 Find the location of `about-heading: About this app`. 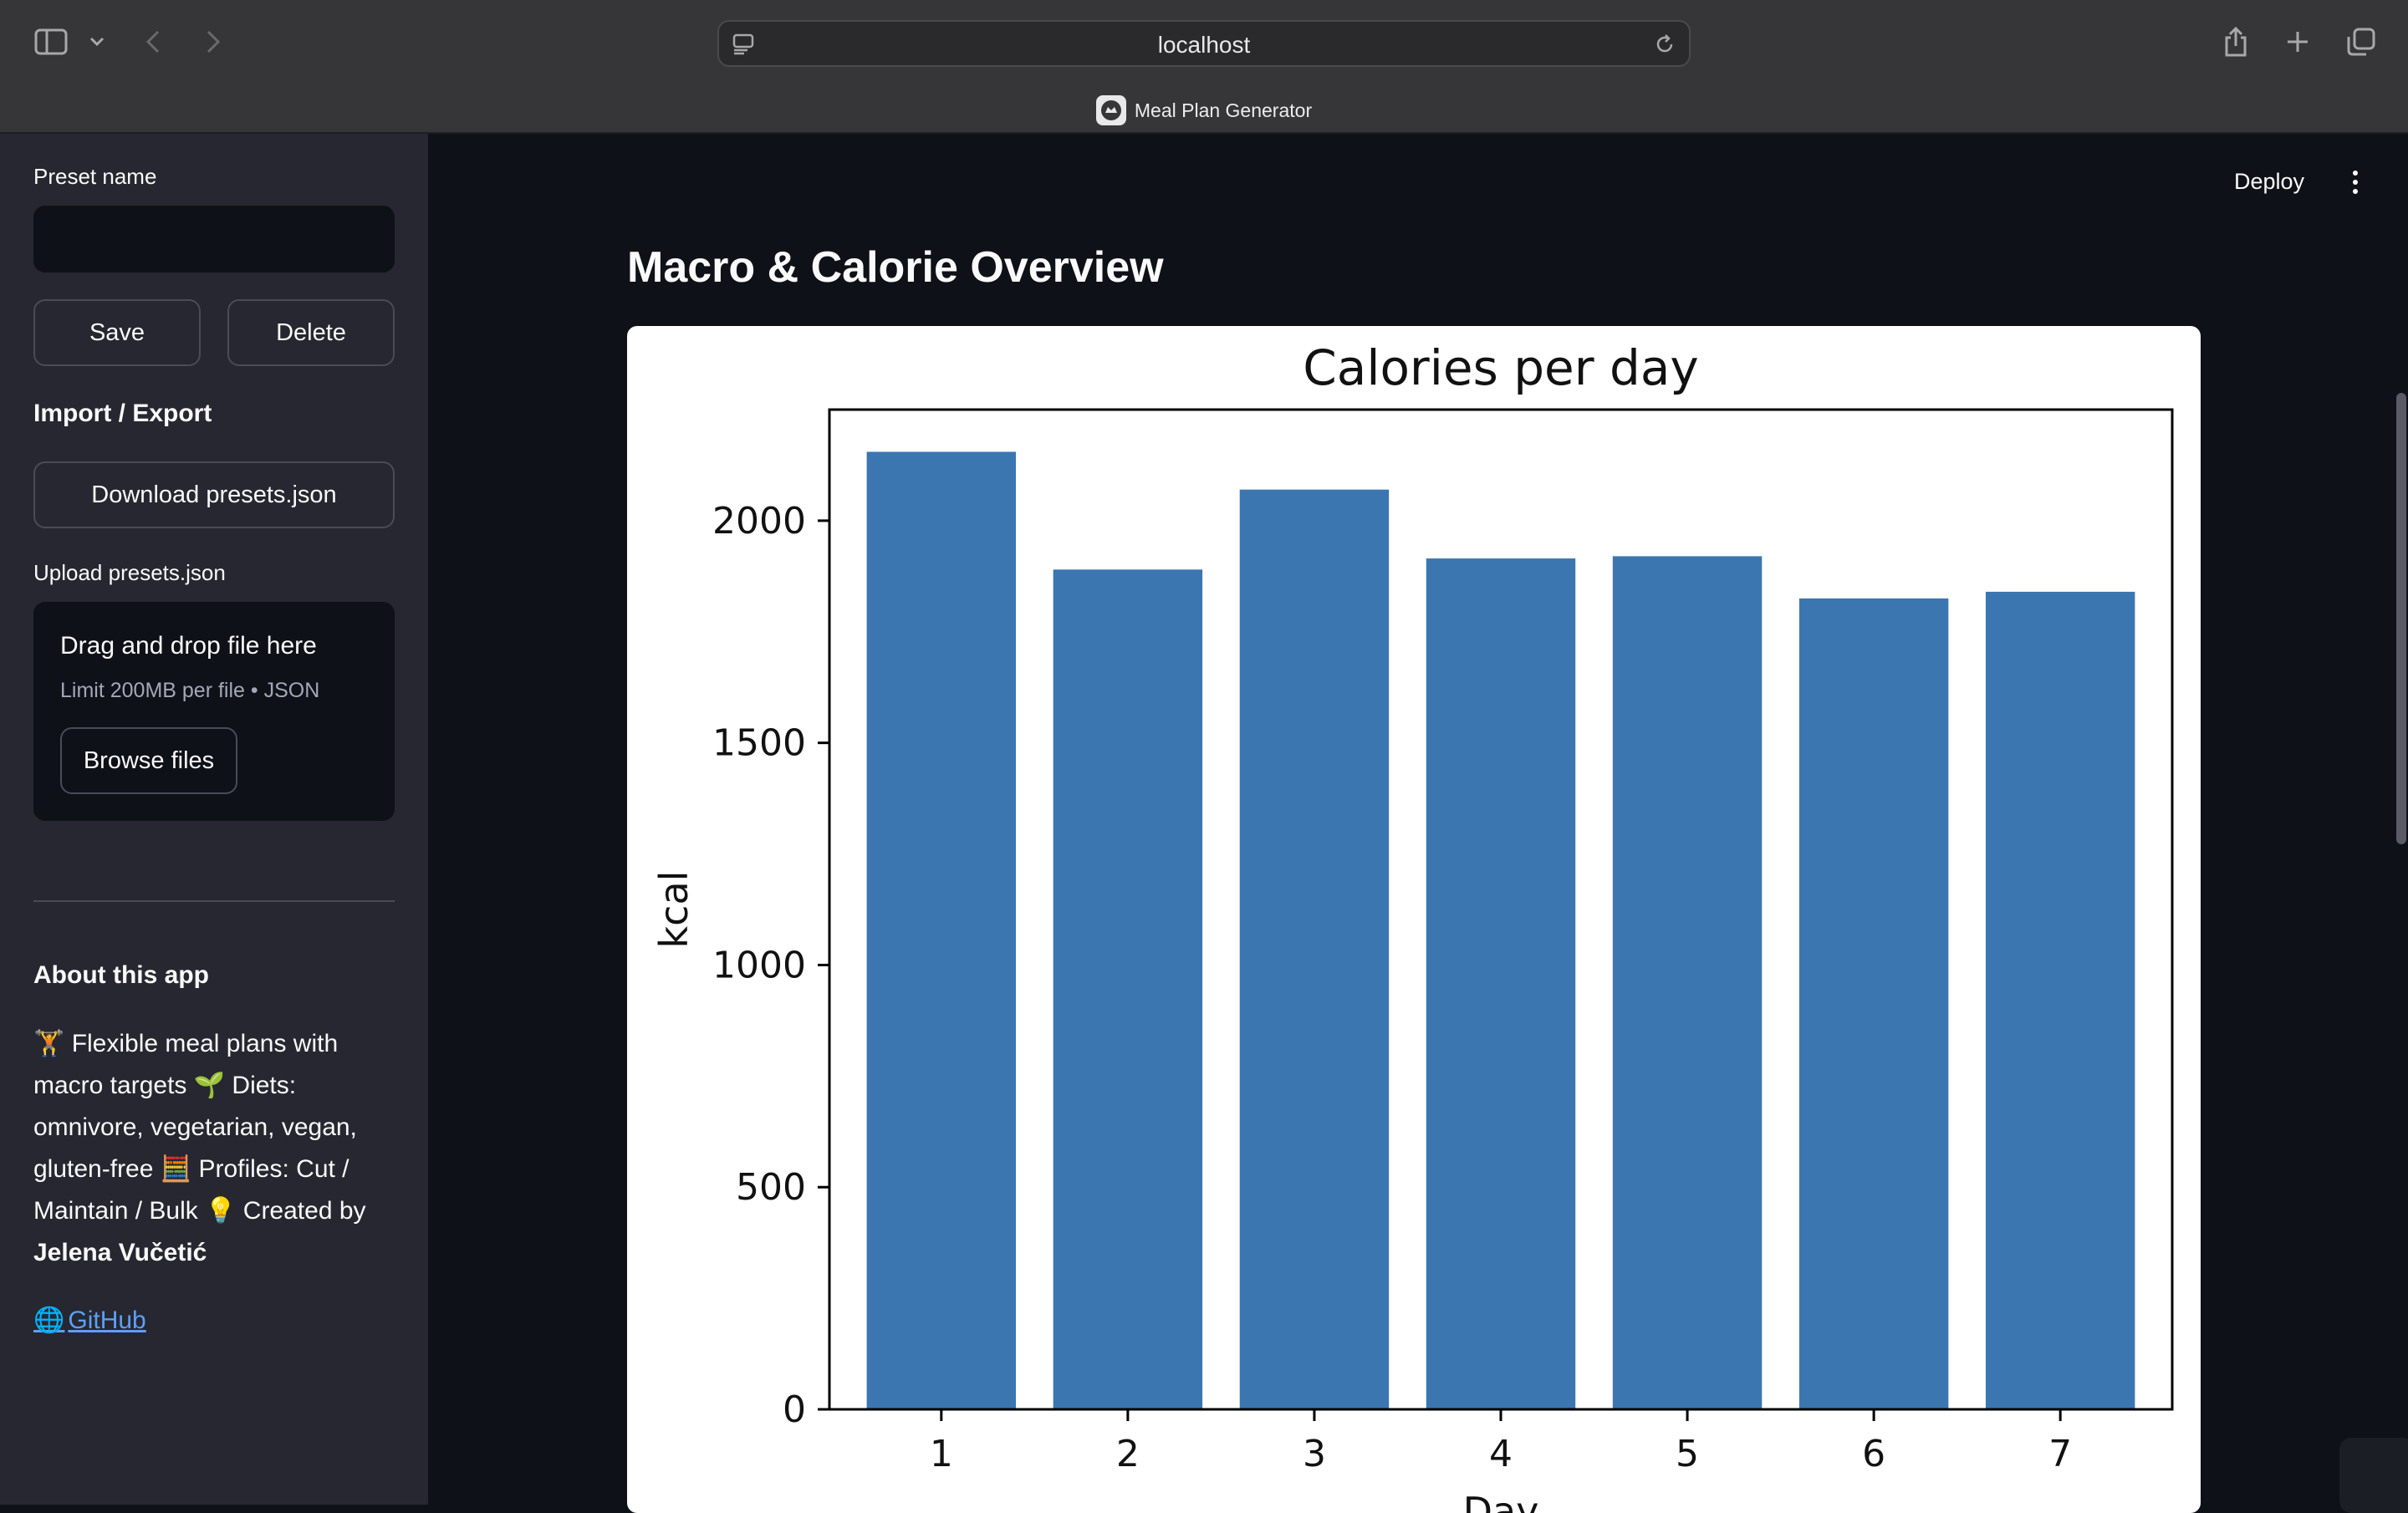

about-heading: About this app is located at coordinates (121, 975).